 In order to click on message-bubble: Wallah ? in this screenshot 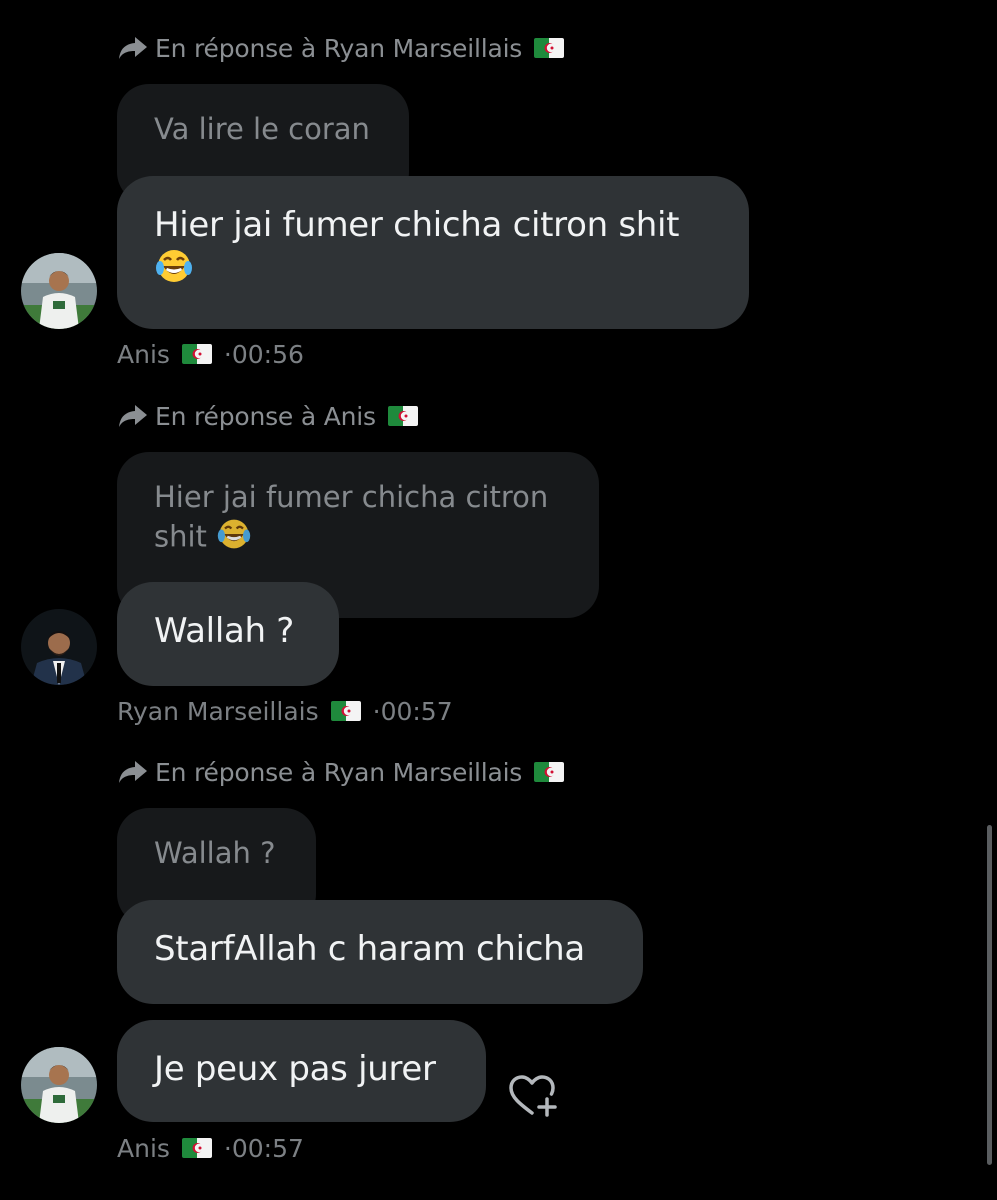, I will do `click(228, 634)`.